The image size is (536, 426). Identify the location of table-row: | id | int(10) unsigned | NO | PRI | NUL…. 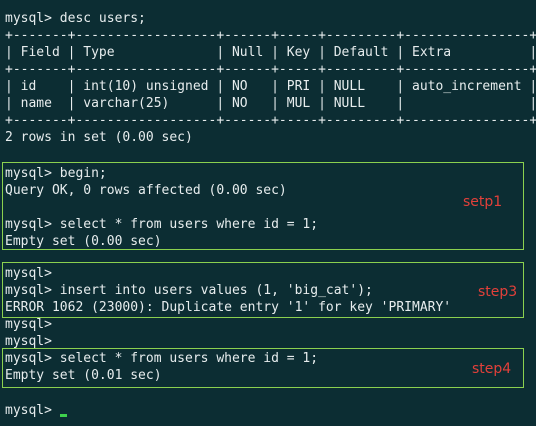
(270, 86).